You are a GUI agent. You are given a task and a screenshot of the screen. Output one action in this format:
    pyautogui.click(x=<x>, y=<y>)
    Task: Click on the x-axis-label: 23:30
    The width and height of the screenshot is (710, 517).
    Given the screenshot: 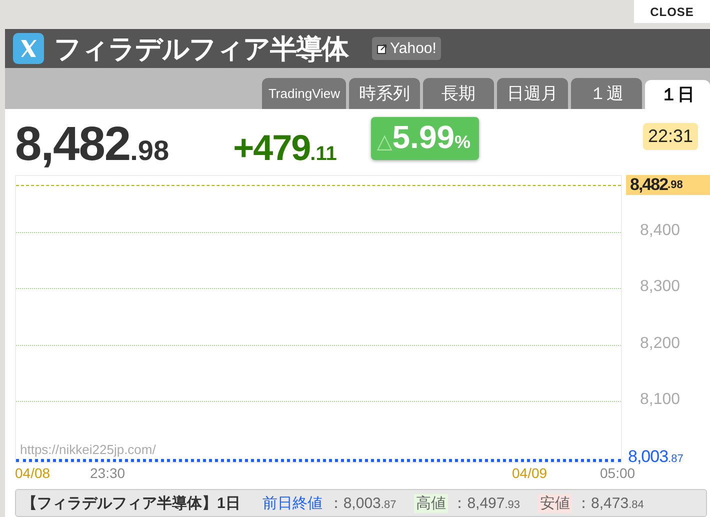 What is the action you would take?
    pyautogui.click(x=108, y=473)
    